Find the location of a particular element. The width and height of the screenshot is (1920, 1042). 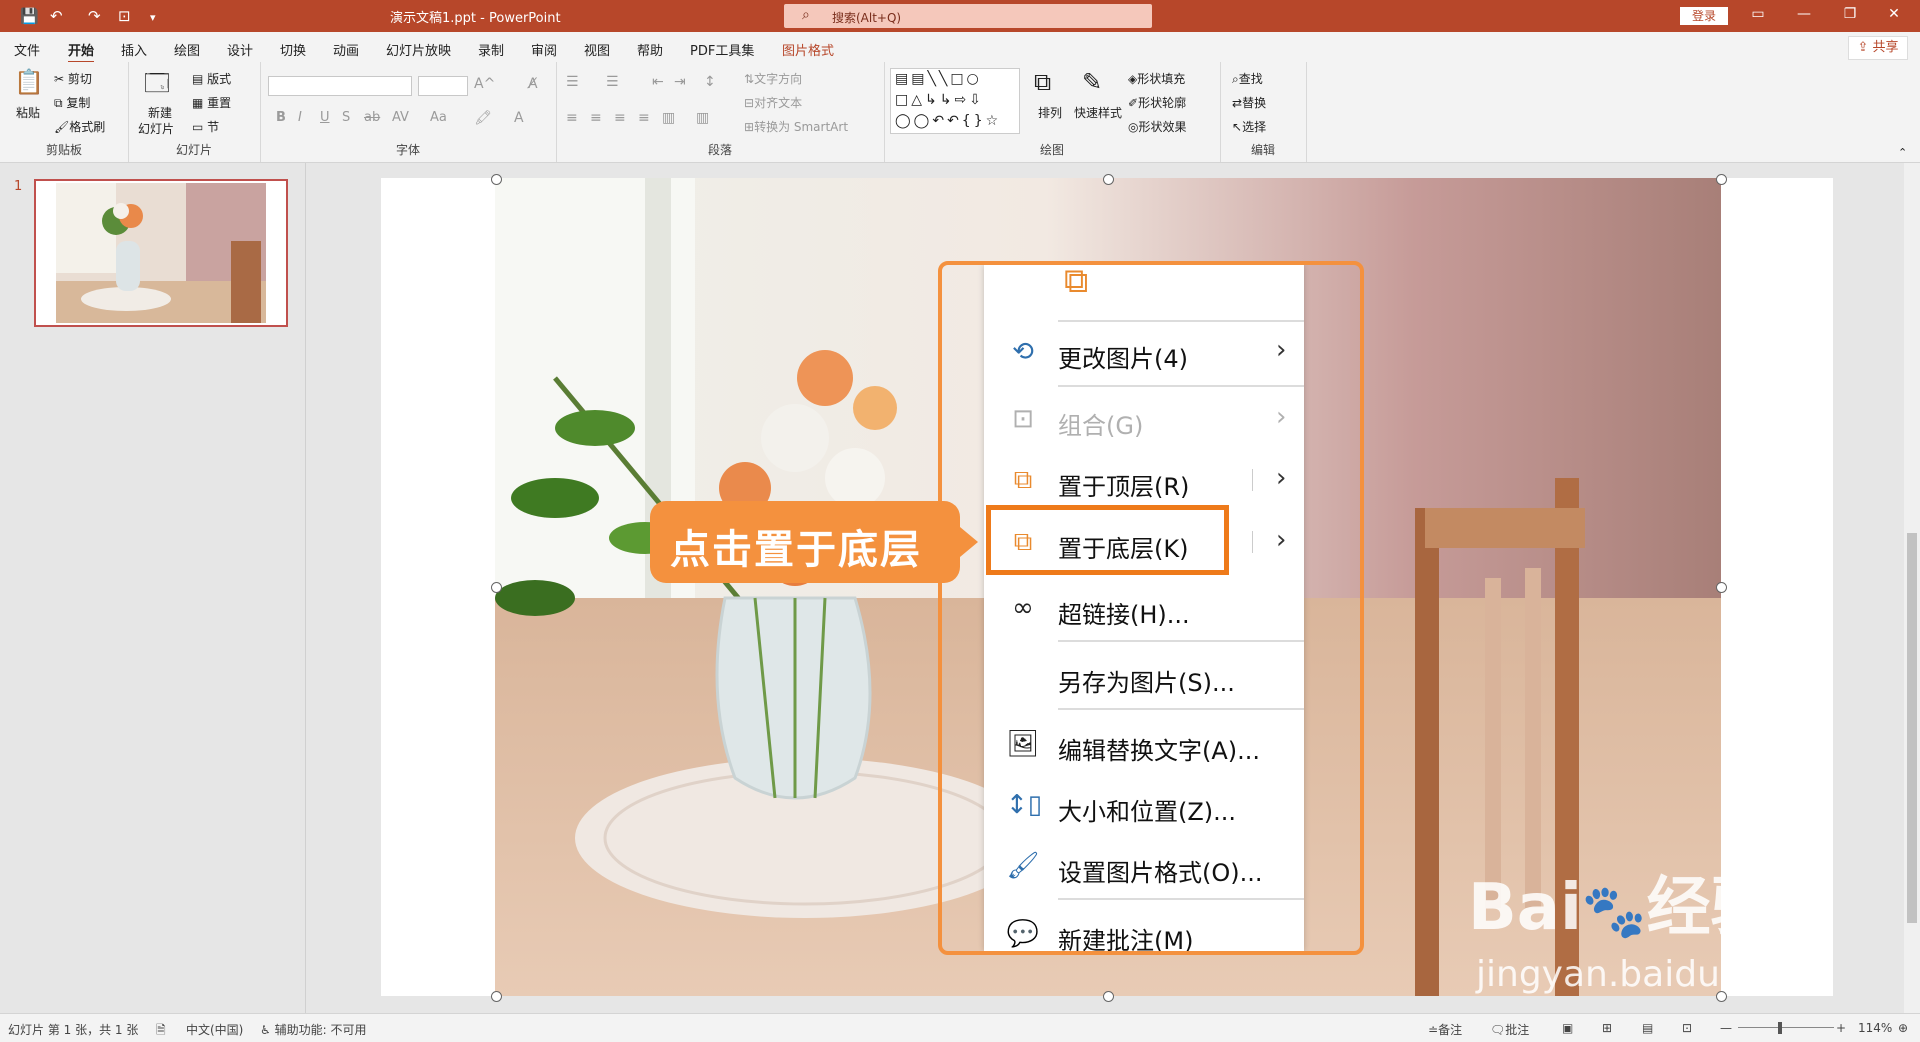

resize-handle-tl is located at coordinates (496, 179).